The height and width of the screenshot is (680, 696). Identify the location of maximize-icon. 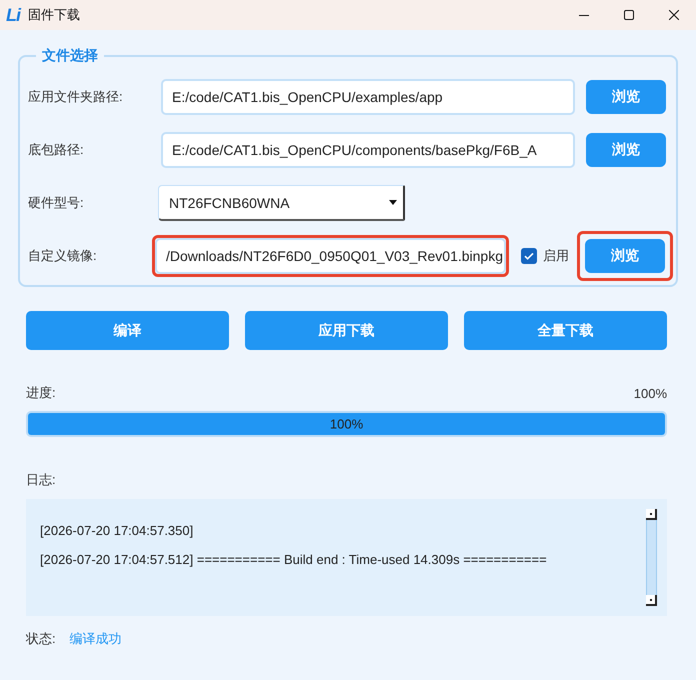
(629, 15).